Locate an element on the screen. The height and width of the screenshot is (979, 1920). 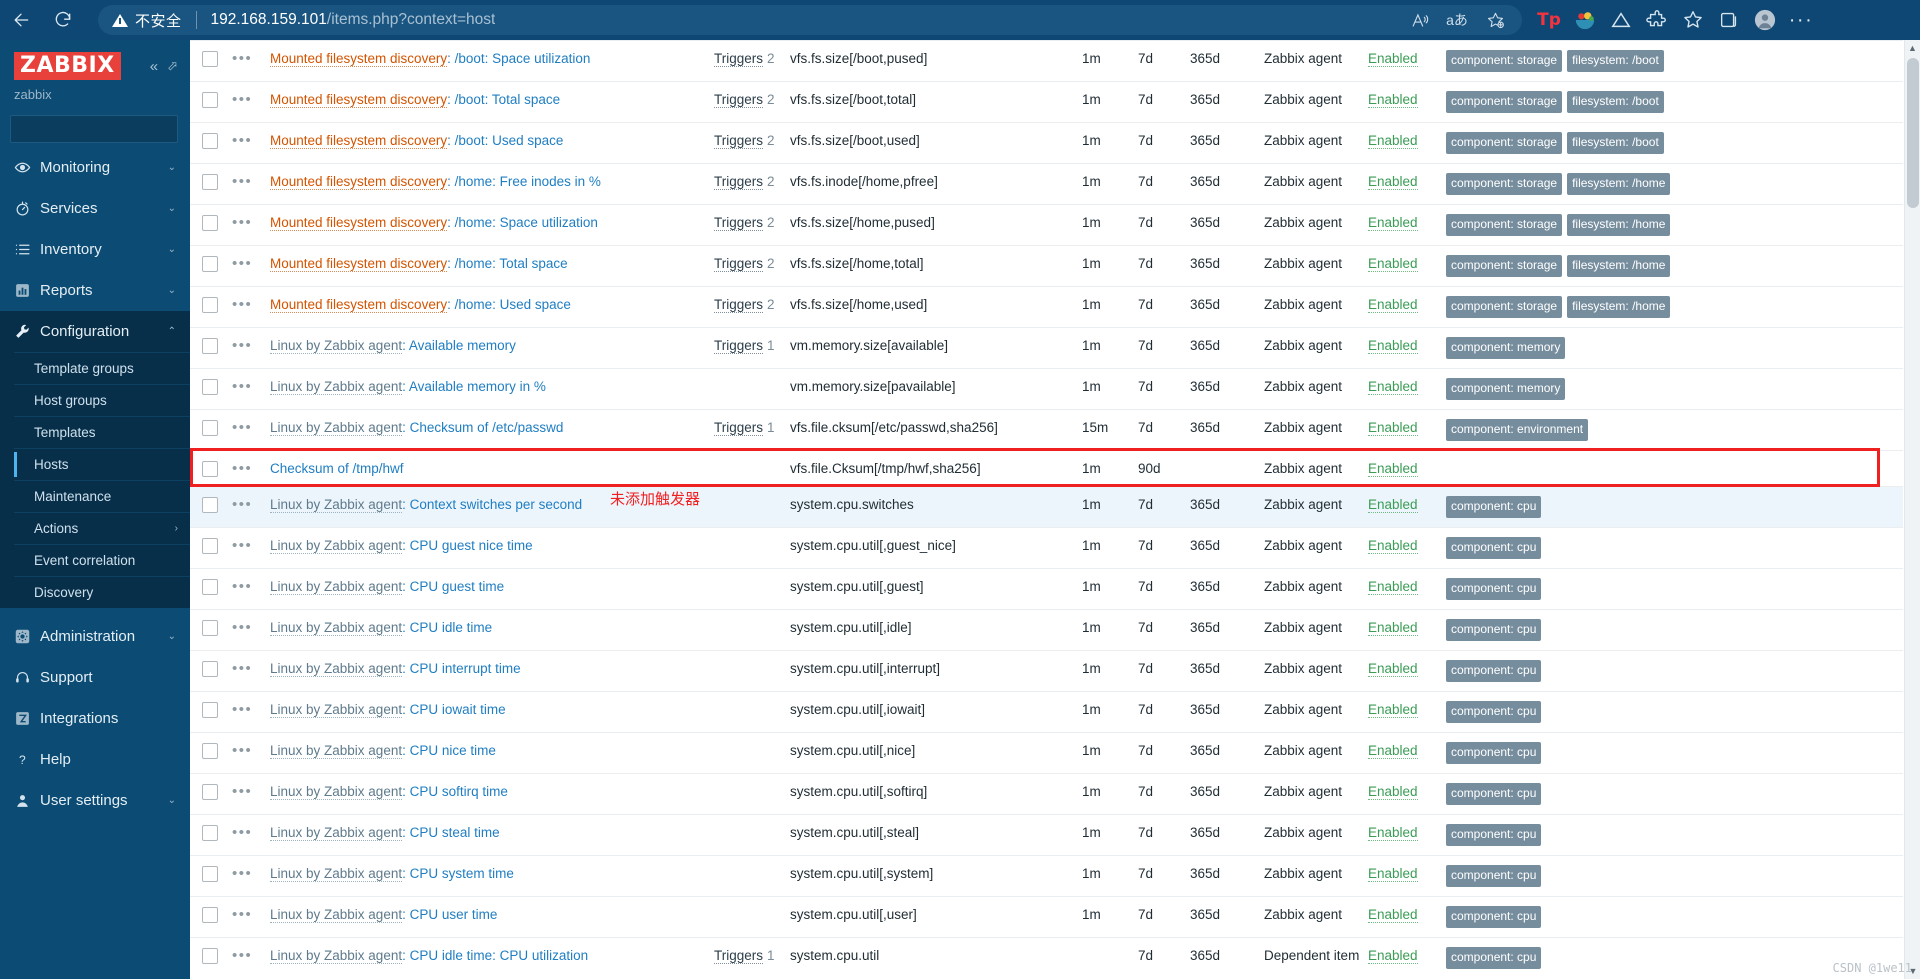
item-link: : /home: Used space is located at coordinates (509, 304).